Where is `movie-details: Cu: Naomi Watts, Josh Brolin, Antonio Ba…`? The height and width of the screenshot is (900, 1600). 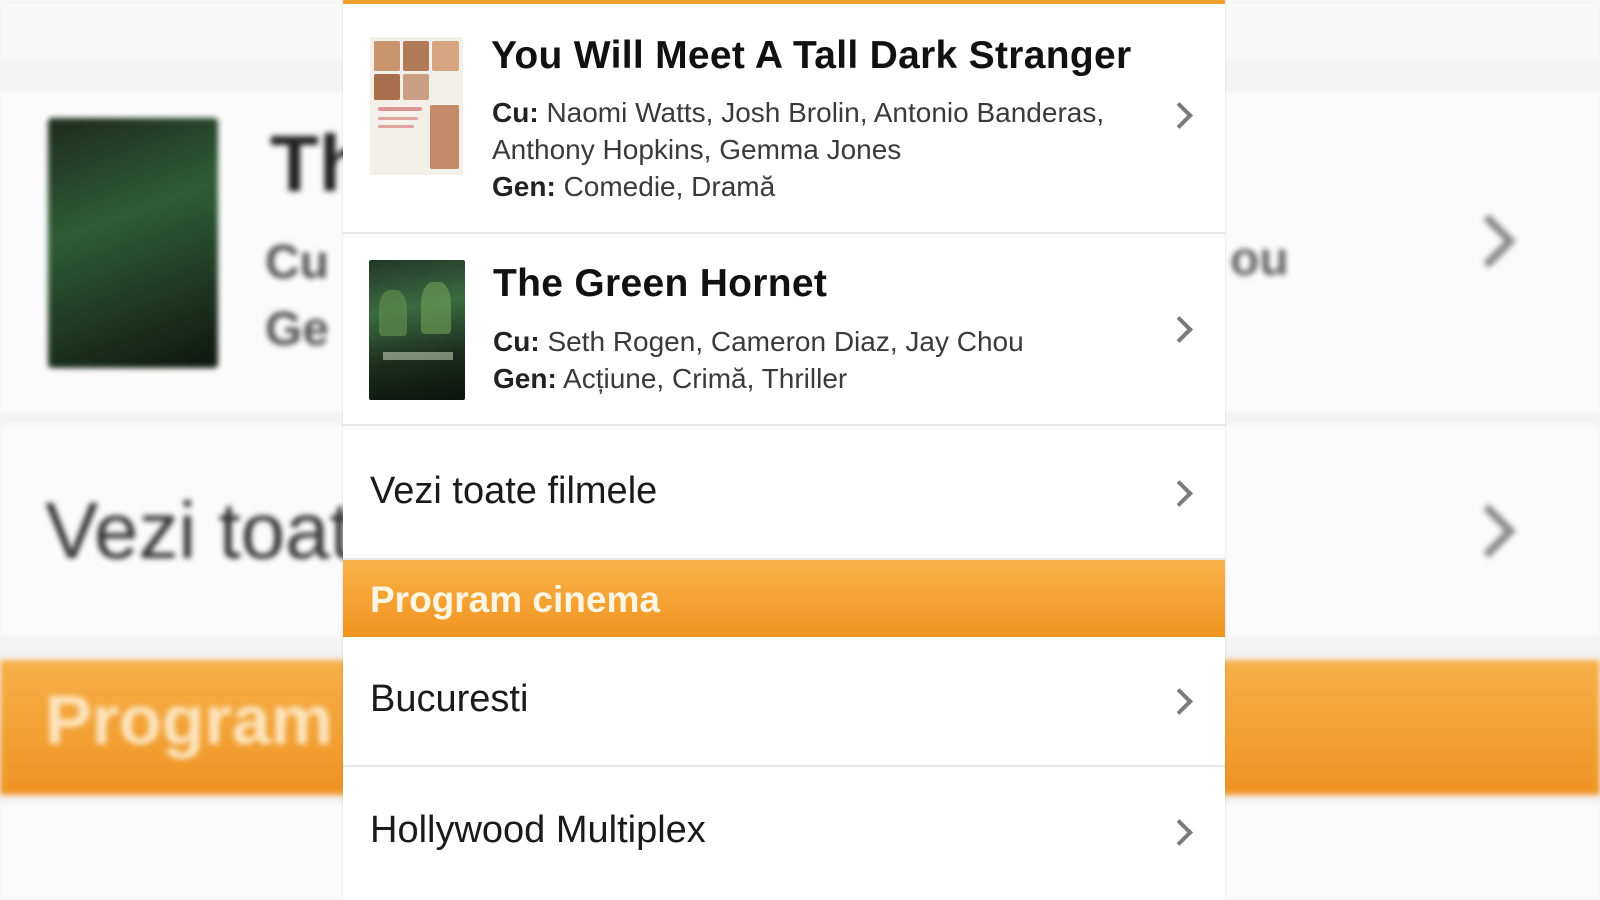
movie-details: Cu: Naomi Watts, Josh Brolin, Antonio Ba… is located at coordinates (832, 149).